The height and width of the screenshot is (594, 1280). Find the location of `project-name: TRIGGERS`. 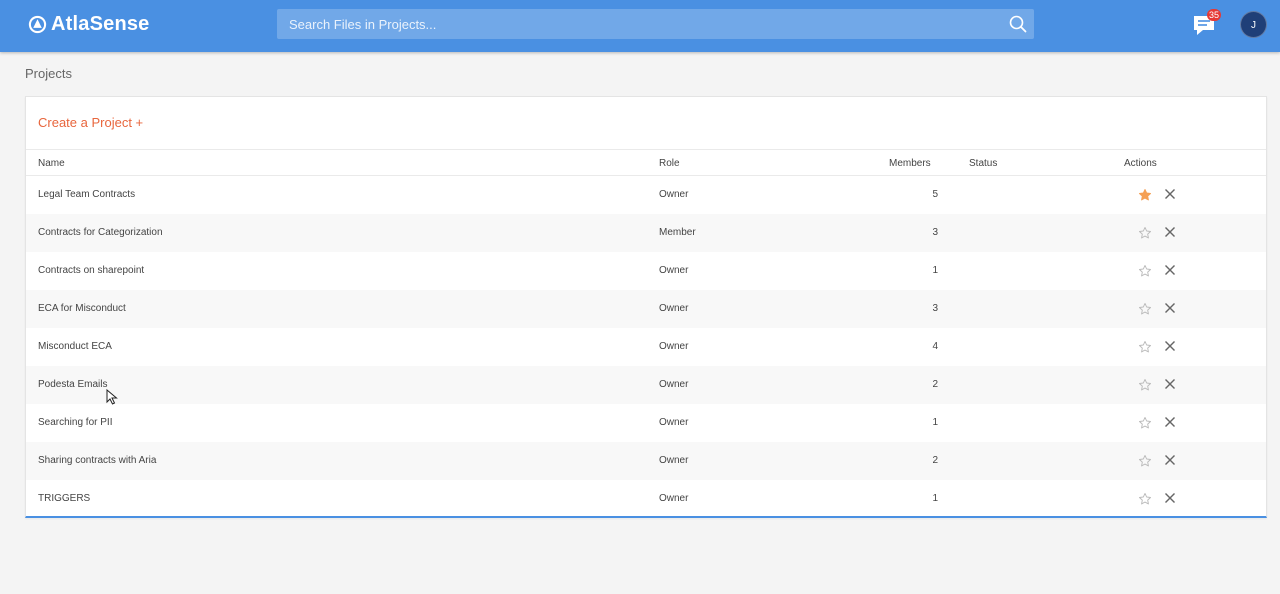

project-name: TRIGGERS is located at coordinates (64, 498).